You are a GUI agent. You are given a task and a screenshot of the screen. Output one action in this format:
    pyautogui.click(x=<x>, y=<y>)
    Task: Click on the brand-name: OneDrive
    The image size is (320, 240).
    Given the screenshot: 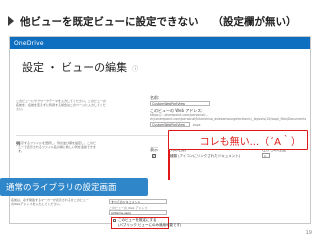 What is the action you would take?
    pyautogui.click(x=29, y=43)
    